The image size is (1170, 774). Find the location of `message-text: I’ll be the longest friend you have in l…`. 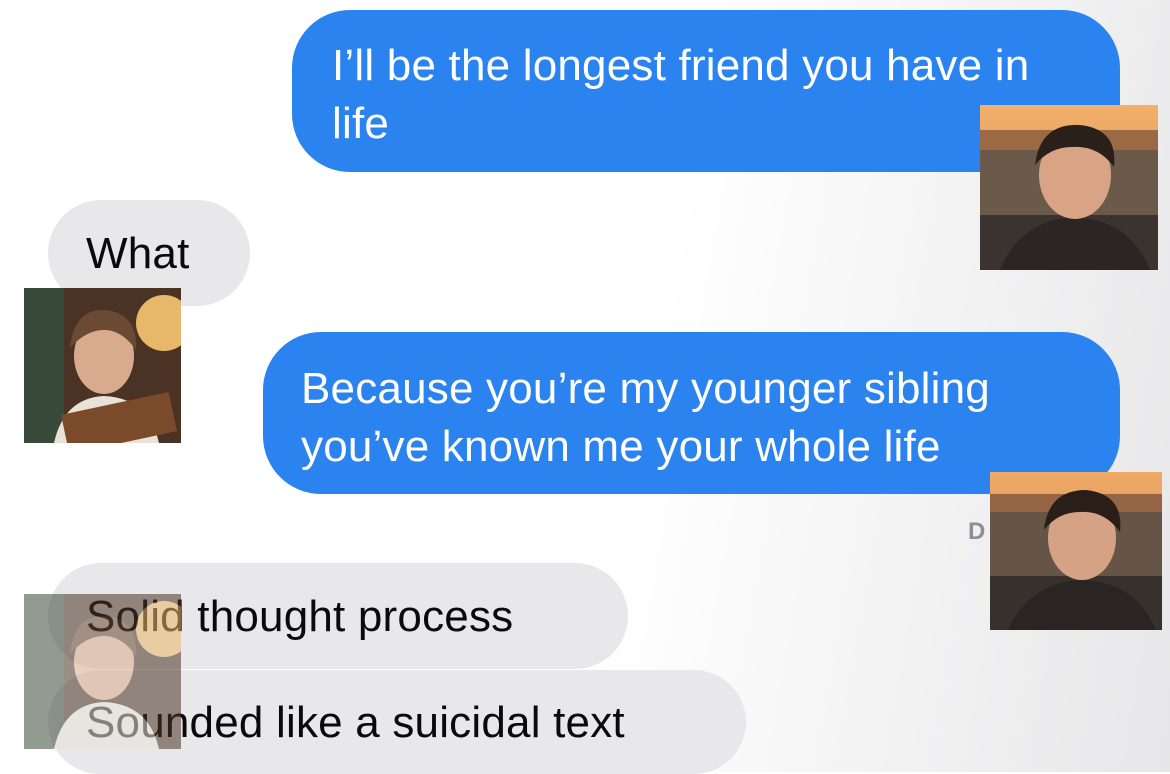

message-text: I’ll be the longest friend you have in l… is located at coordinates (681, 94).